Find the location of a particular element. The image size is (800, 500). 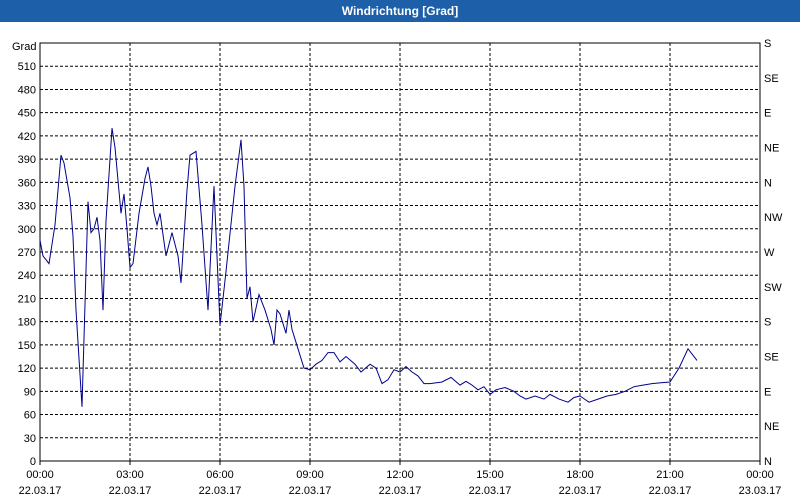

y-axis-label: Grad is located at coordinates (24, 47).